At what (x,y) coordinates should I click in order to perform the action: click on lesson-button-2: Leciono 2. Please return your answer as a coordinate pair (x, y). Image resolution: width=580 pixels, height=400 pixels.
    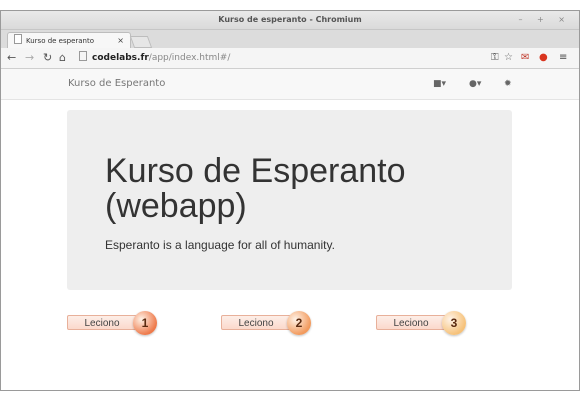
    Looking at the image, I should click on (271, 323).